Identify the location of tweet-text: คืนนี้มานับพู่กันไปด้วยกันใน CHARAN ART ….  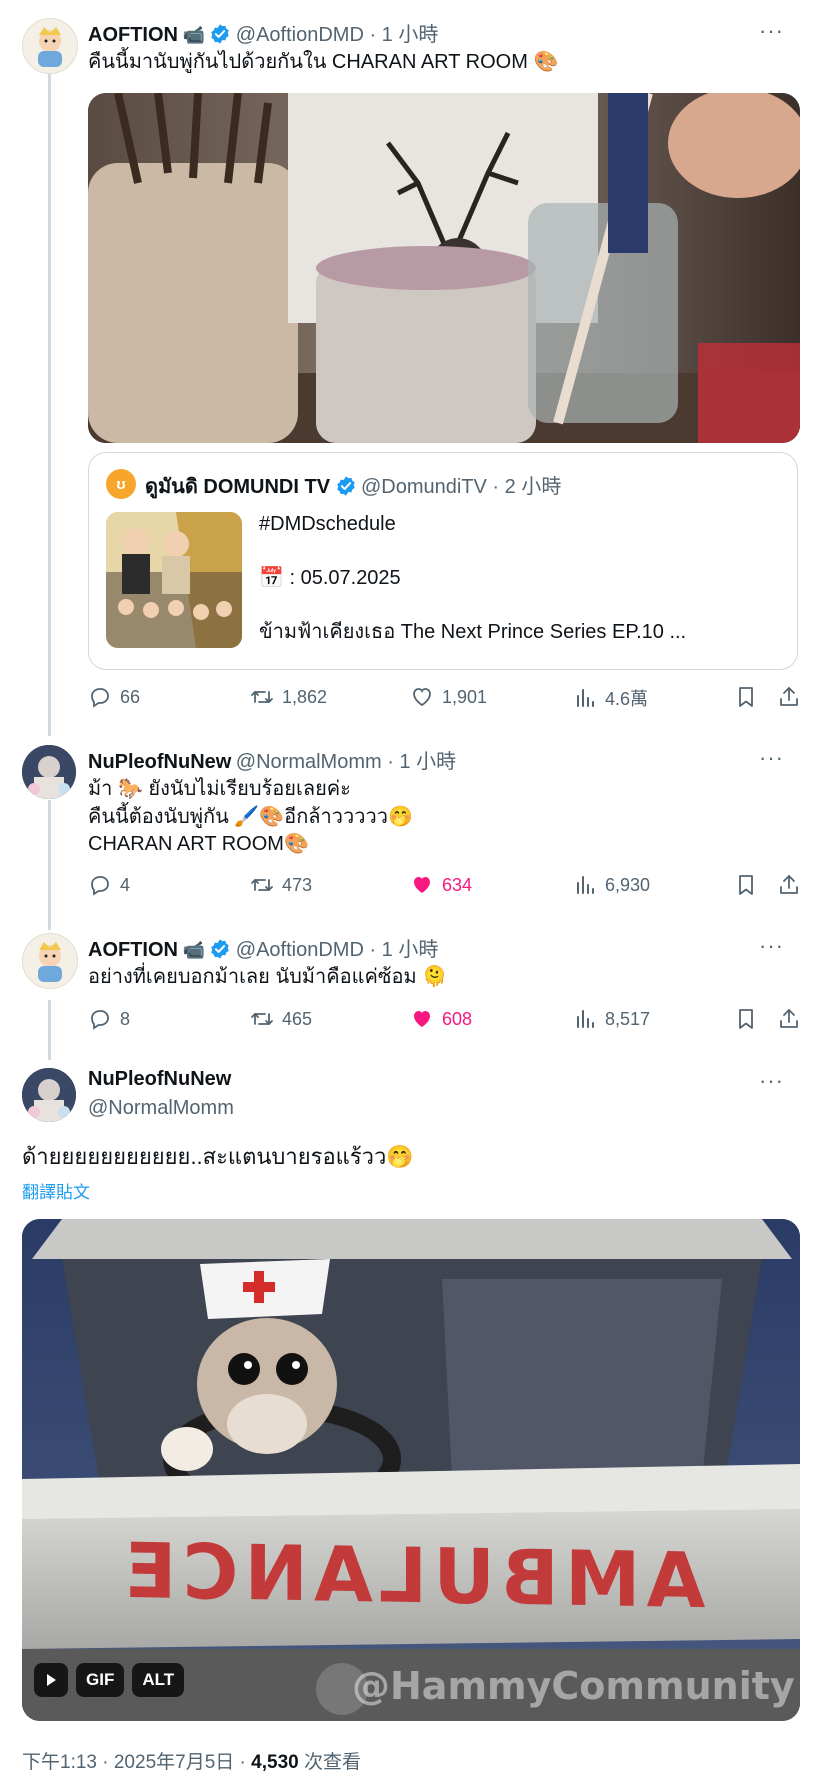
(323, 62).